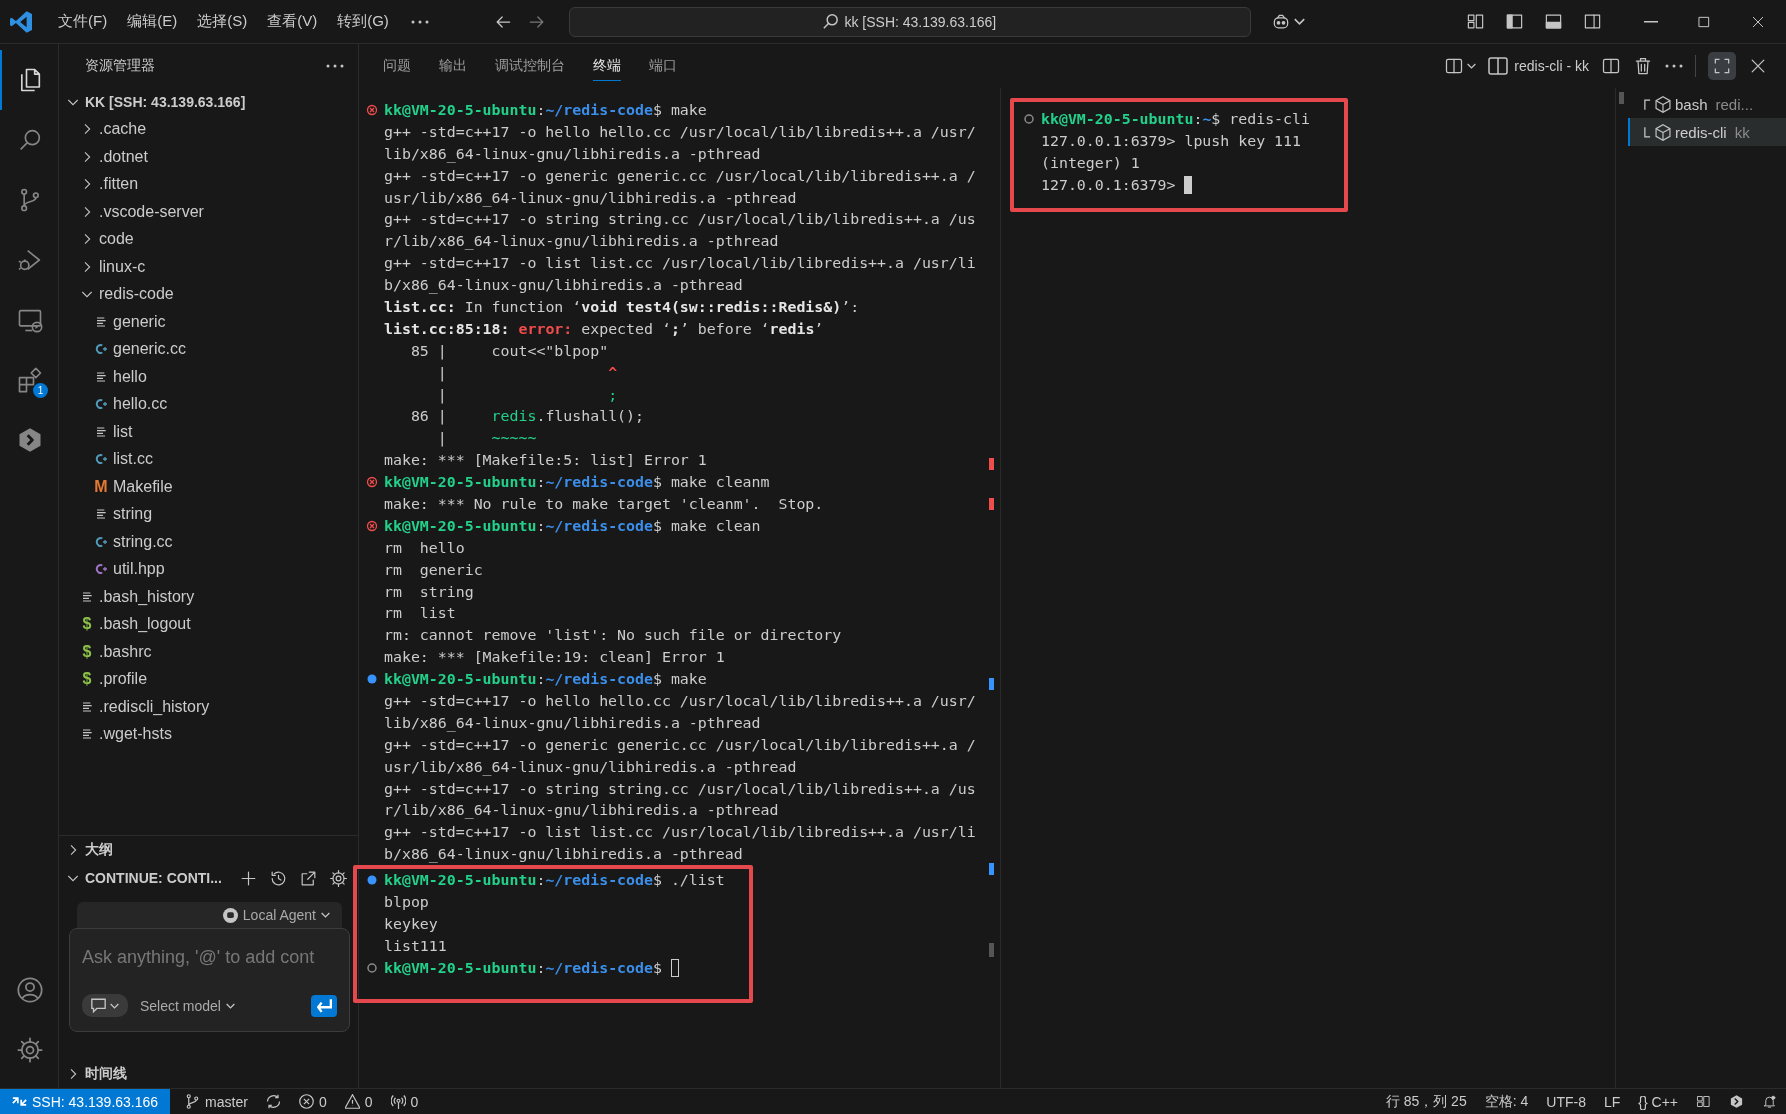  What do you see at coordinates (1566, 1101) in the screenshot?
I see `status-item: UTF-8` at bounding box center [1566, 1101].